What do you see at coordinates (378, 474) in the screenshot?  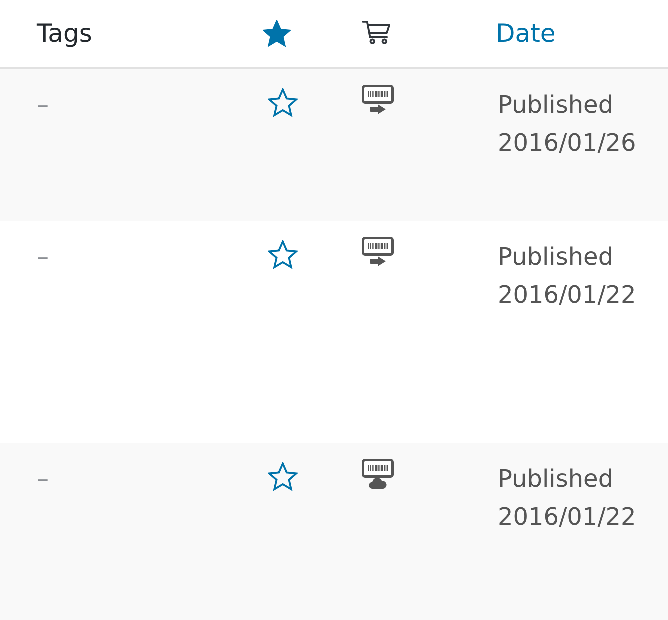 I see `label-cloud-icon` at bounding box center [378, 474].